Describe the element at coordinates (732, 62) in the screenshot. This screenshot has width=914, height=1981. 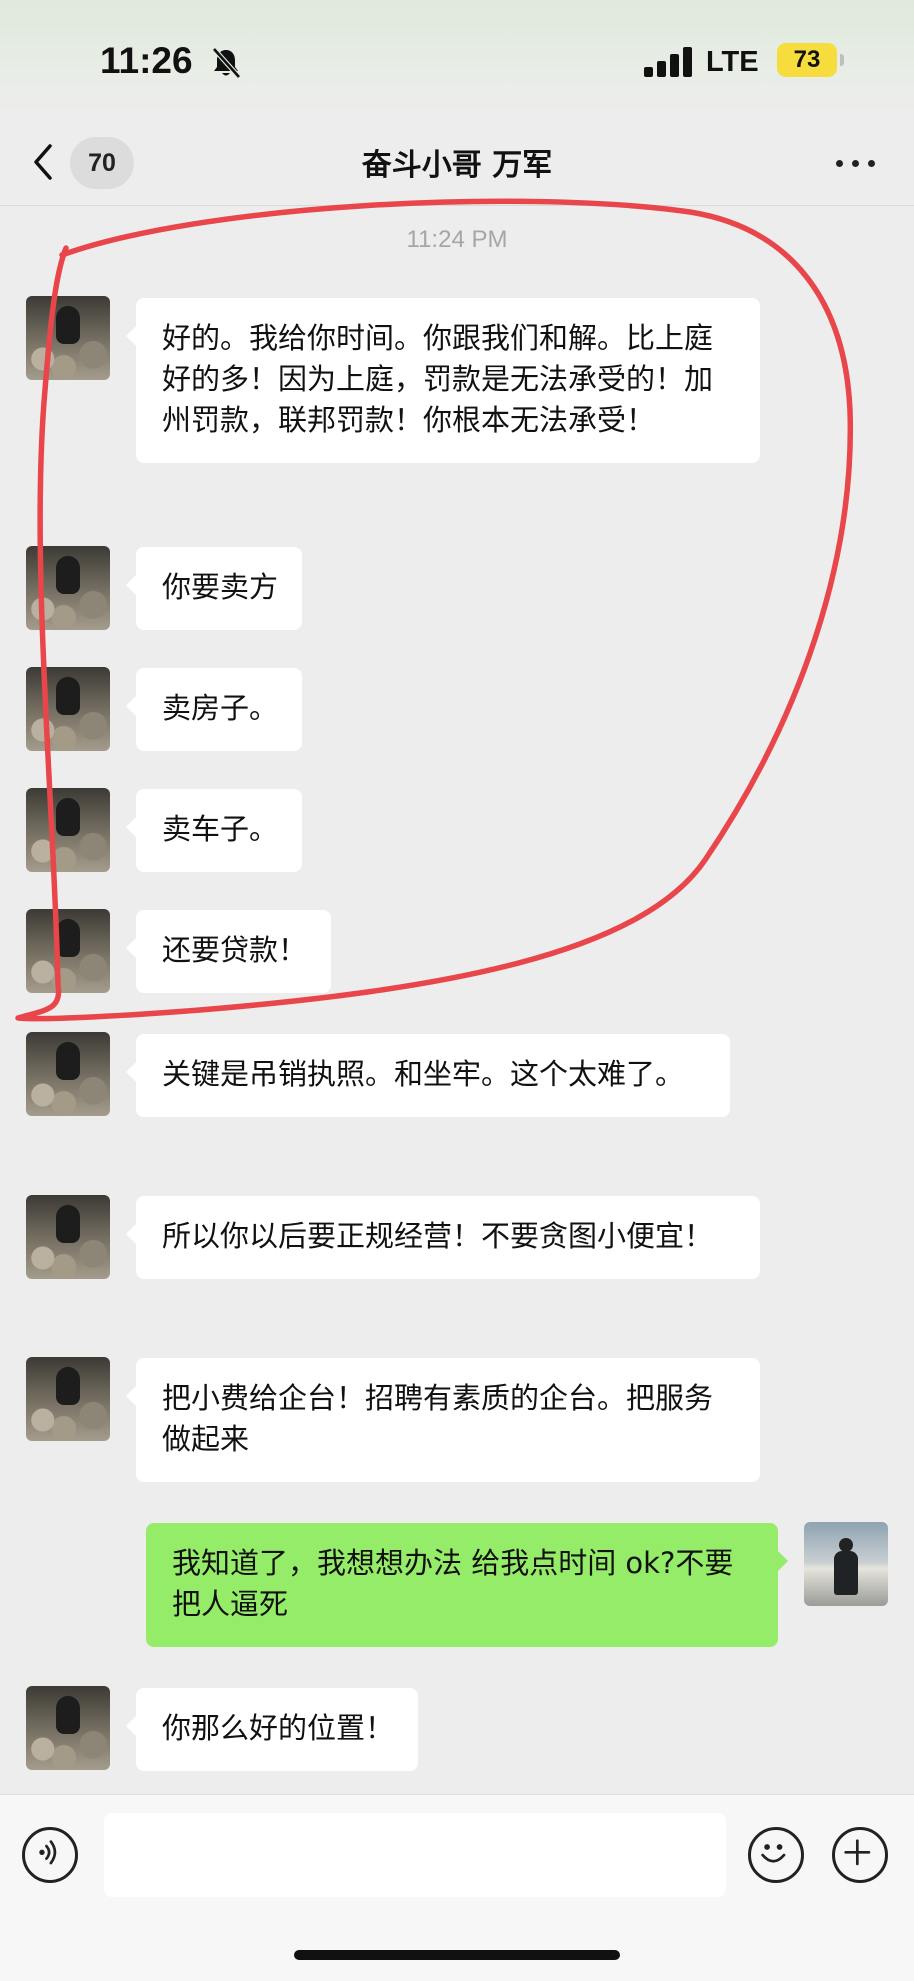
I see `network-type: LTE` at that location.